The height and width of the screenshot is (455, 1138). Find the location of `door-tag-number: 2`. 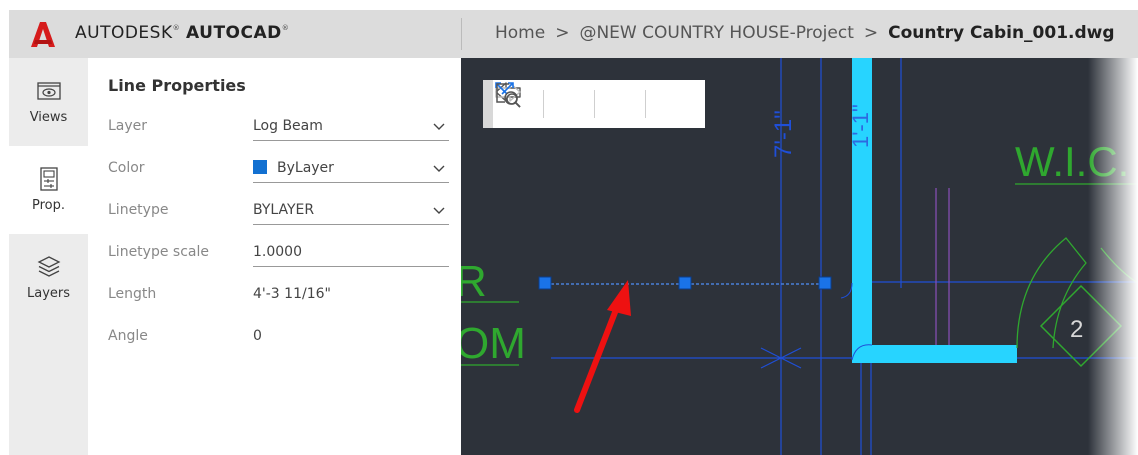

door-tag-number: 2 is located at coordinates (1076, 329).